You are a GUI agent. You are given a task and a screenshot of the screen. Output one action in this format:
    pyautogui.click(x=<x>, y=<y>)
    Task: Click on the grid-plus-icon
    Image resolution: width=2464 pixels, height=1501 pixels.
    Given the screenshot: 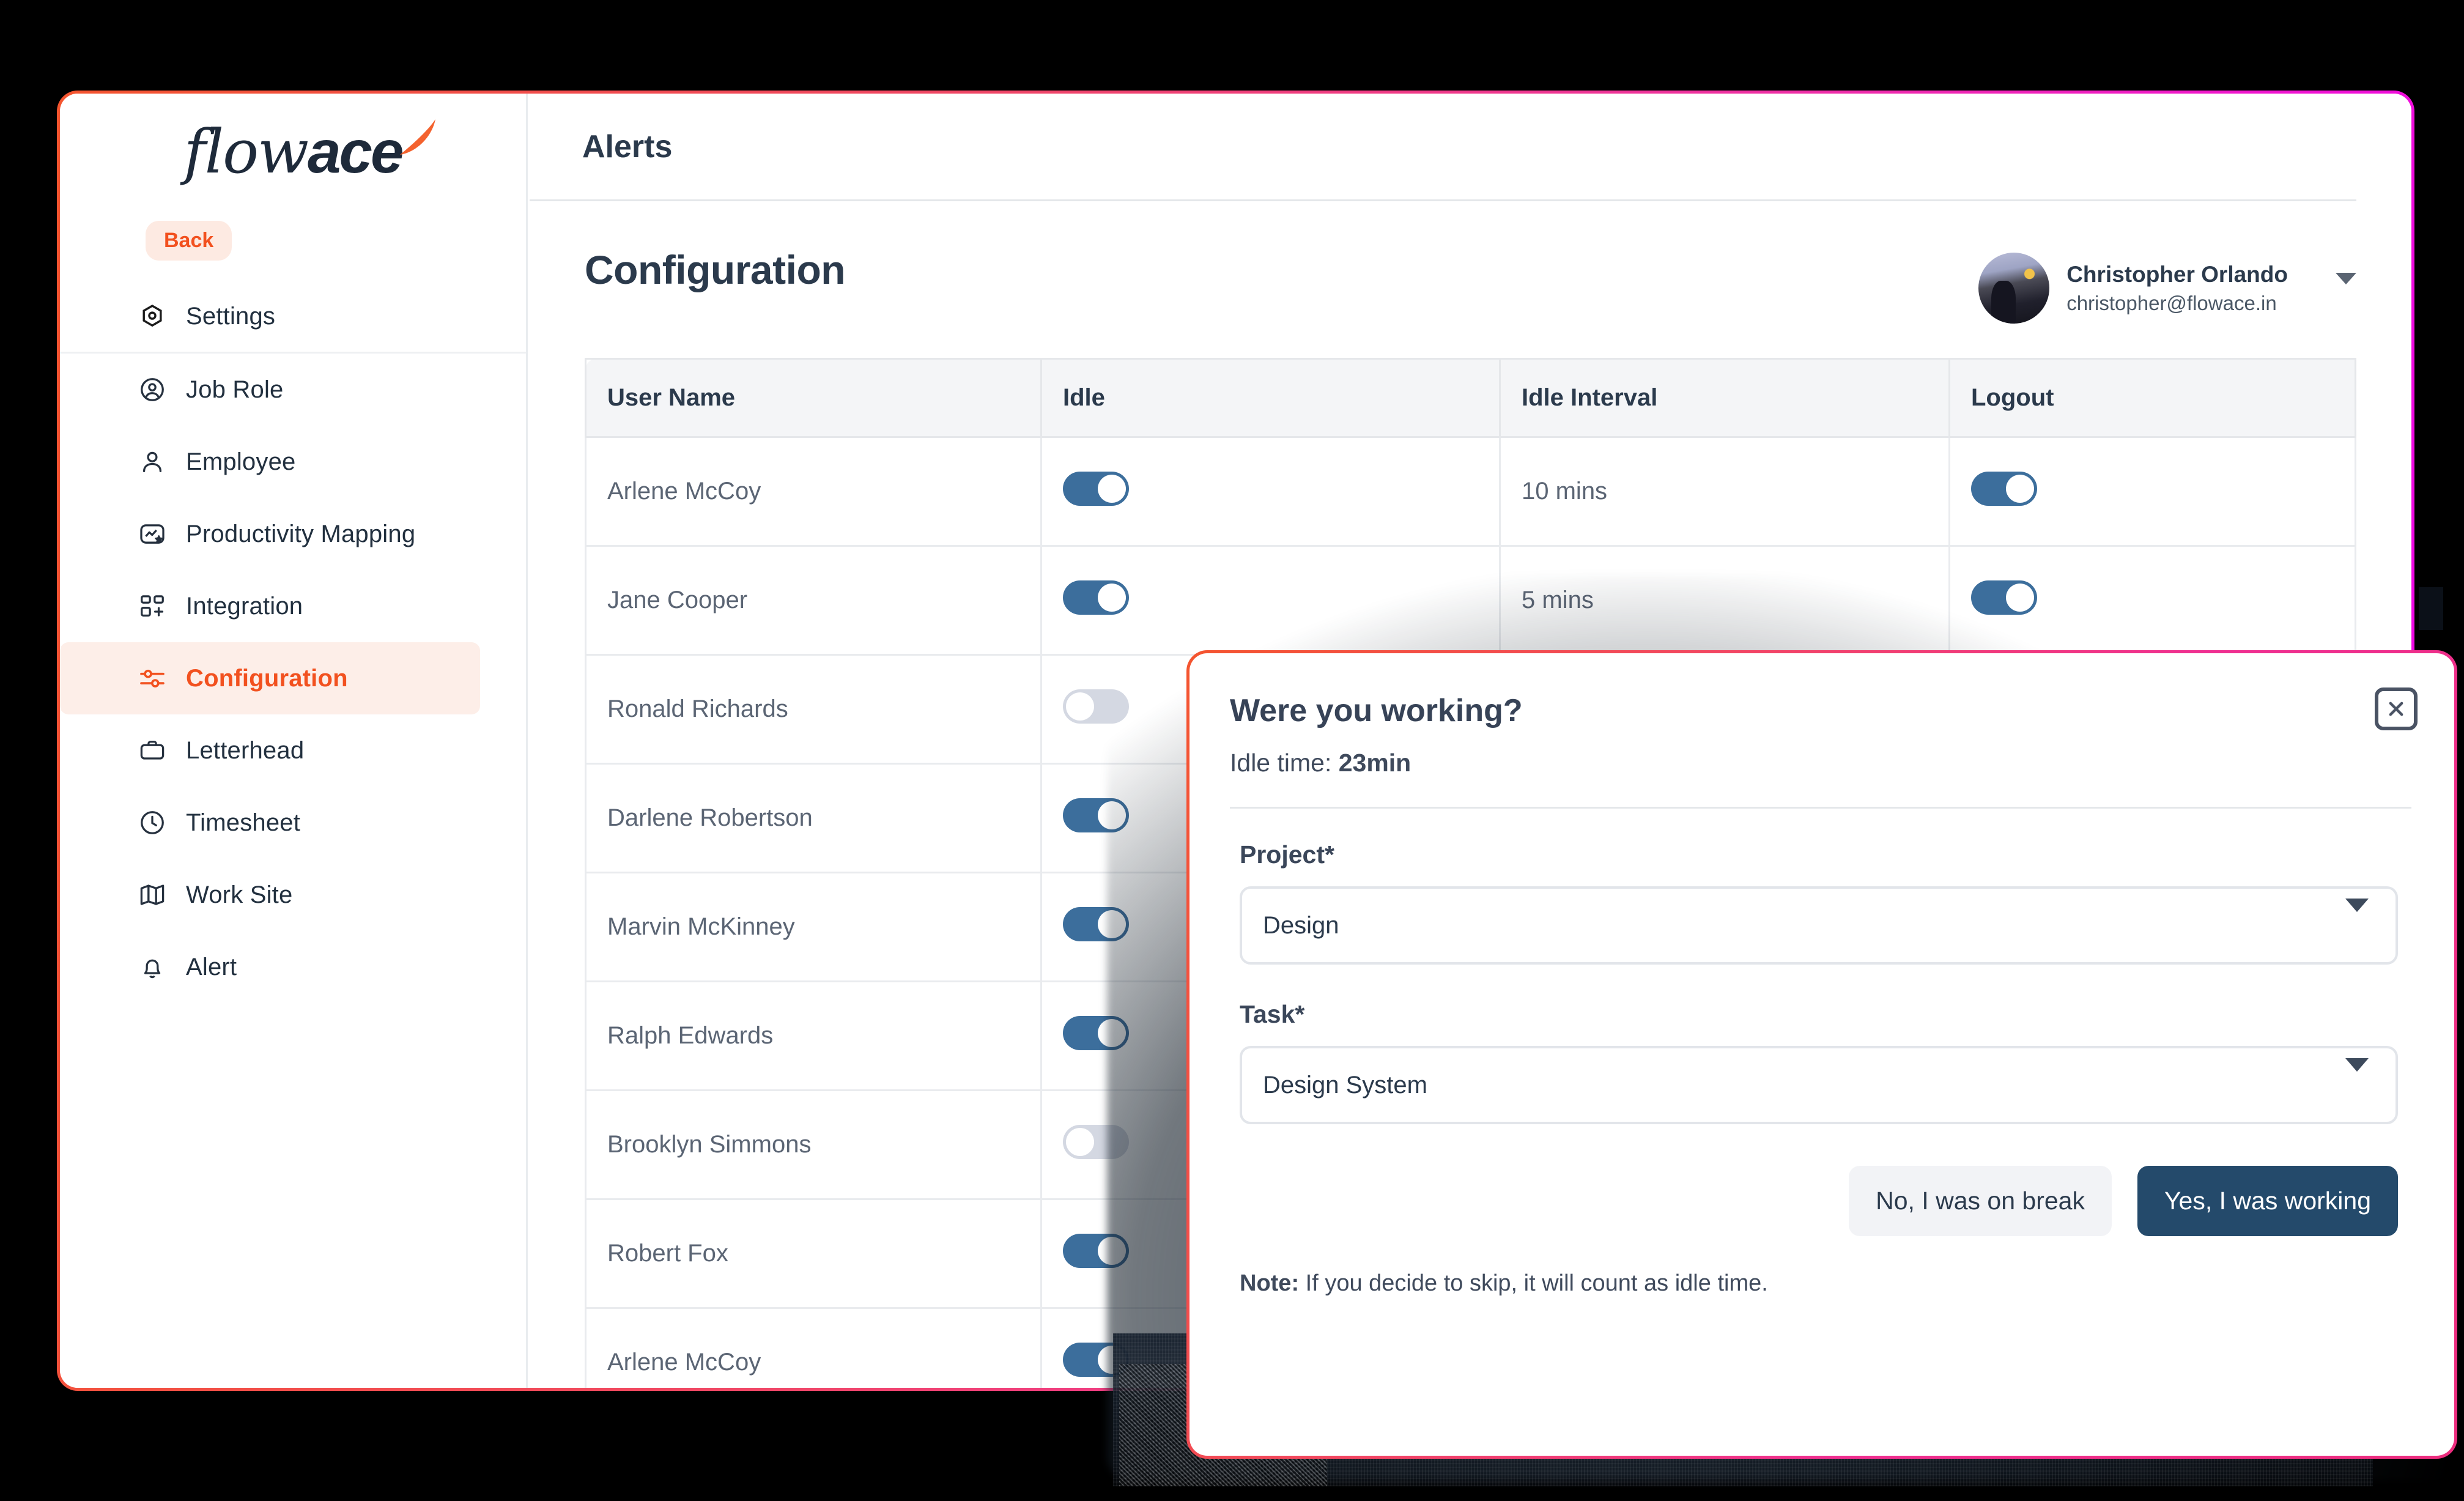 What is the action you would take?
    pyautogui.click(x=152, y=606)
    